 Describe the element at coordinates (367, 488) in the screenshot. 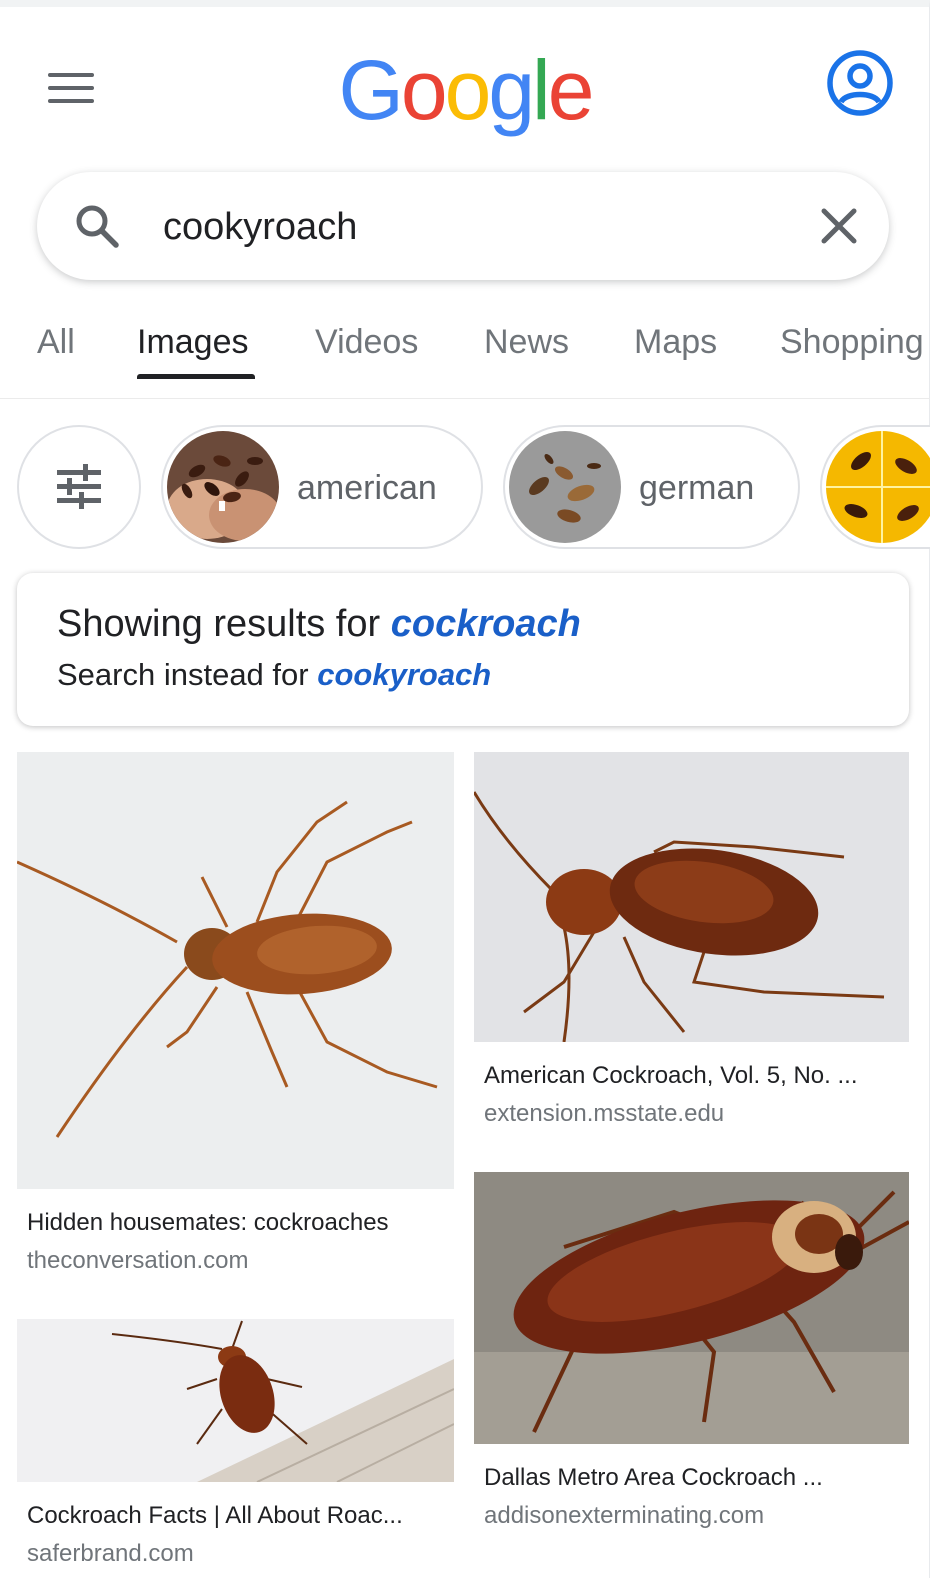

I see `chip-american-label: american` at that location.